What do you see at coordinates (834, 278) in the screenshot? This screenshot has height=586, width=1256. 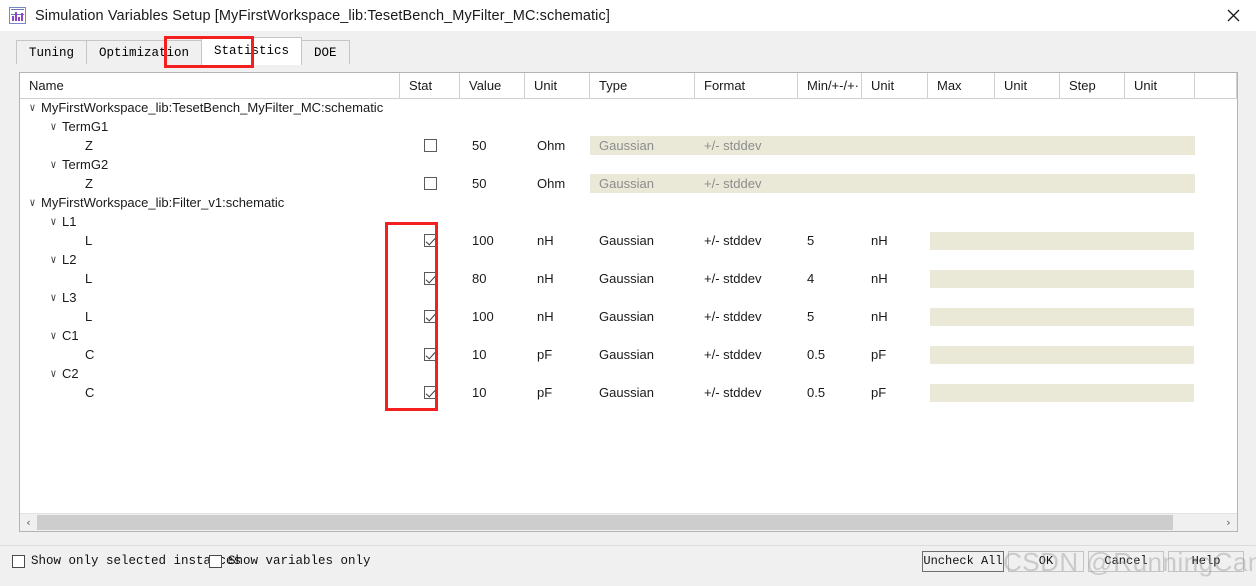 I see `min-cell: 4` at bounding box center [834, 278].